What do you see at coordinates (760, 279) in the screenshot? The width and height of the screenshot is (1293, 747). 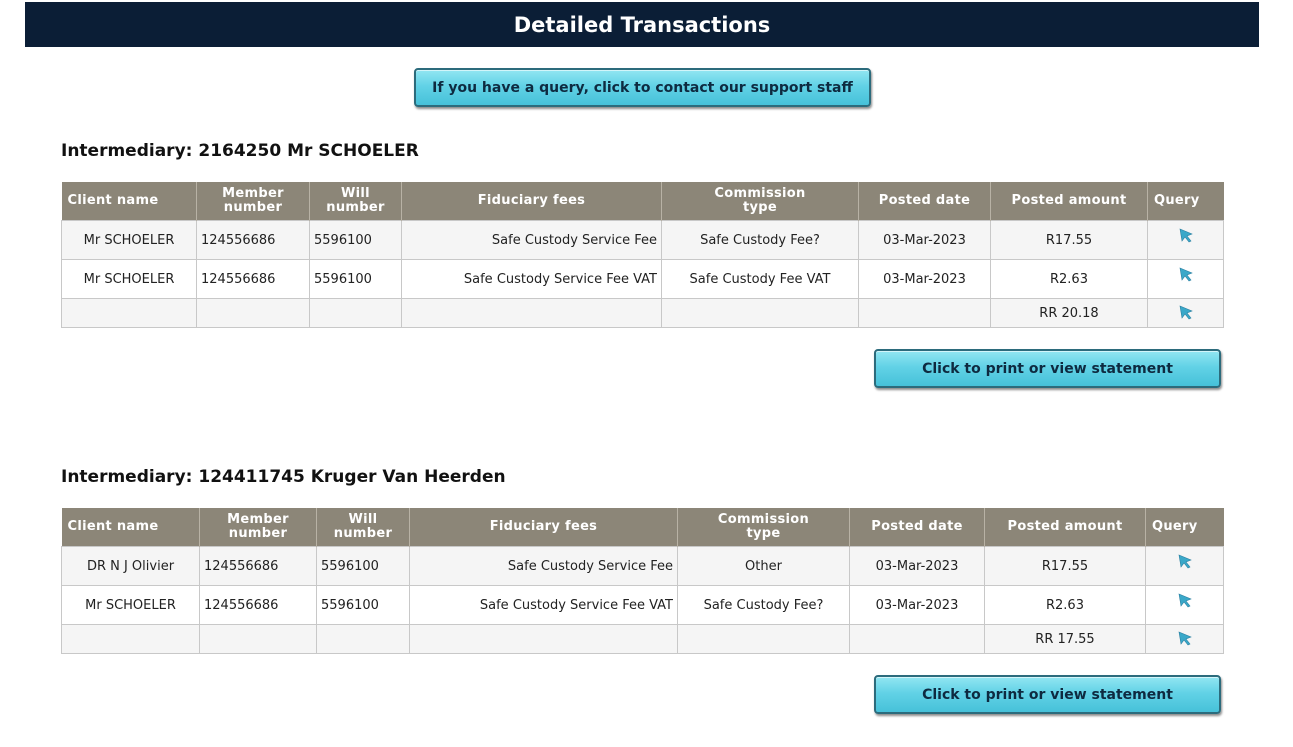 I see `commission-type-cell: Safe Custody Fee VAT` at bounding box center [760, 279].